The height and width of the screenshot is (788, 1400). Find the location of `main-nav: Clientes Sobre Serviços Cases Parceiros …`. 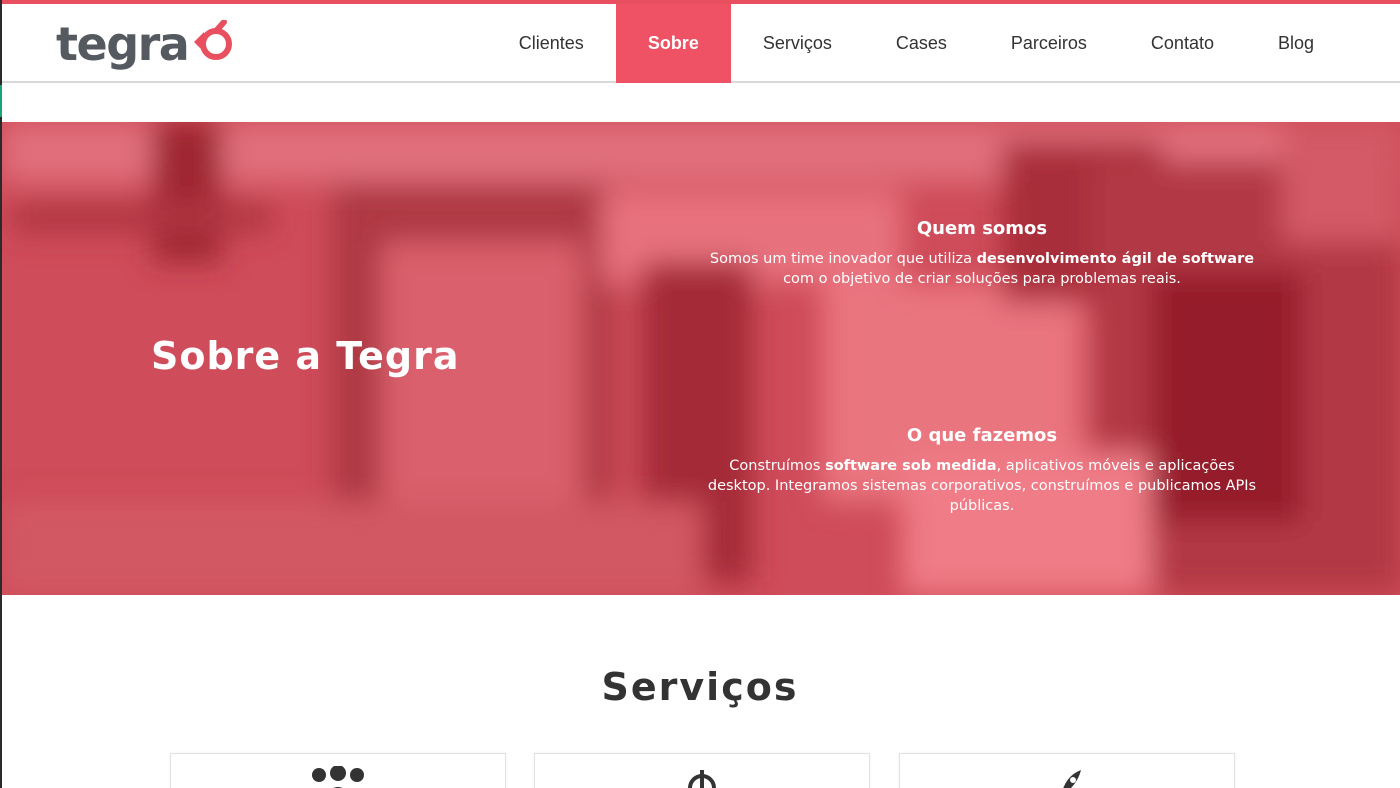

main-nav: Clientes Sobre Serviços Cases Parceiros … is located at coordinates (916, 43).